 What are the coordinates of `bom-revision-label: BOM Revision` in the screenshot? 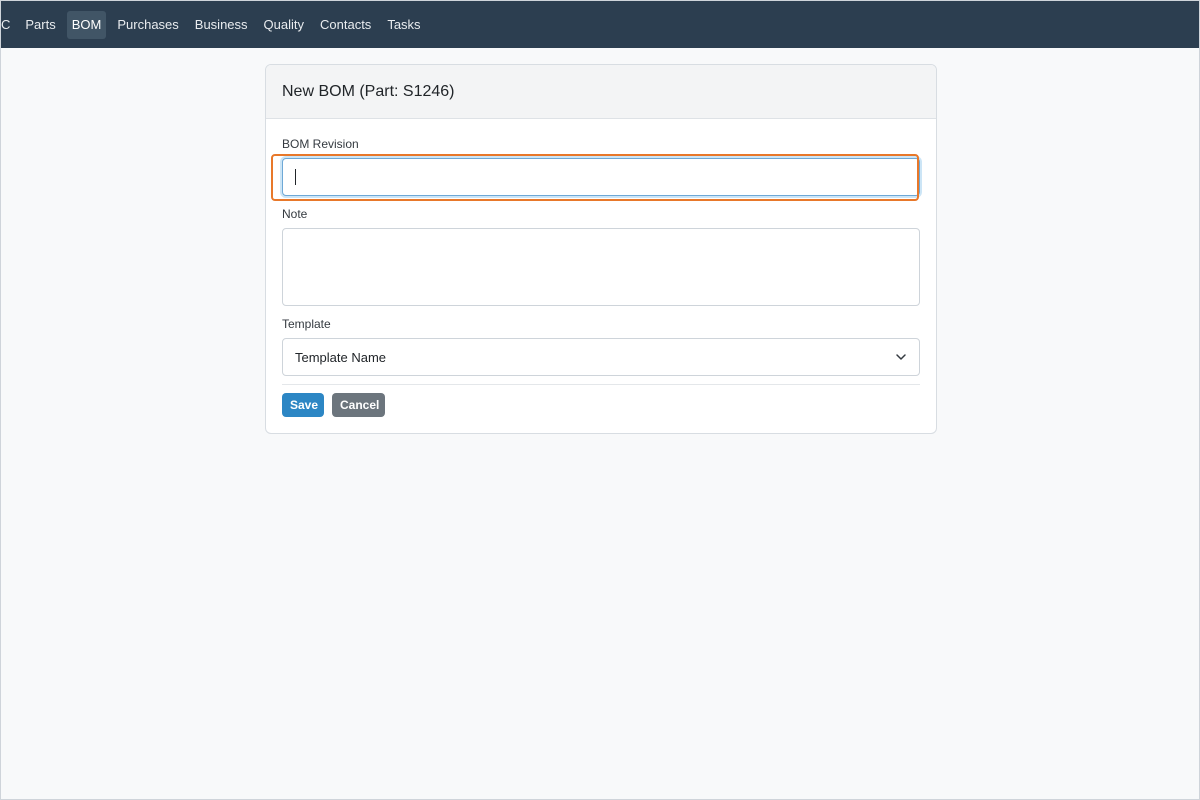 It's located at (320, 144).